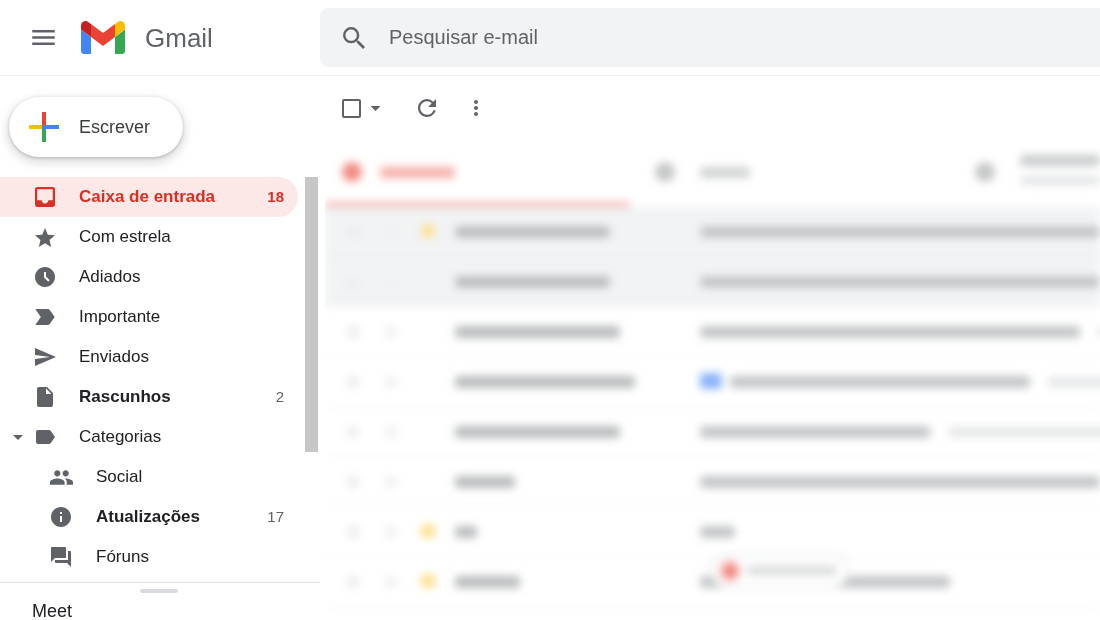 This screenshot has width=1100, height=620. Describe the element at coordinates (45, 397) in the screenshot. I see `file-icon` at that location.